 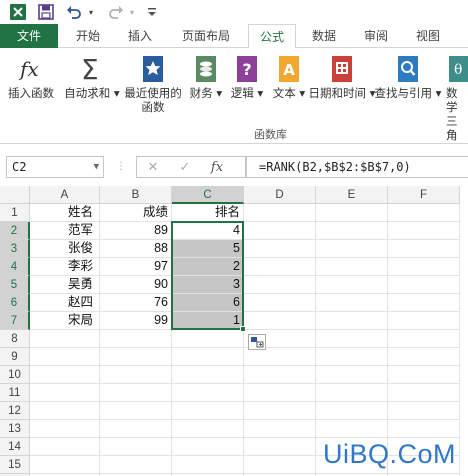 What do you see at coordinates (424, 303) in the screenshot?
I see `cell-F6` at bounding box center [424, 303].